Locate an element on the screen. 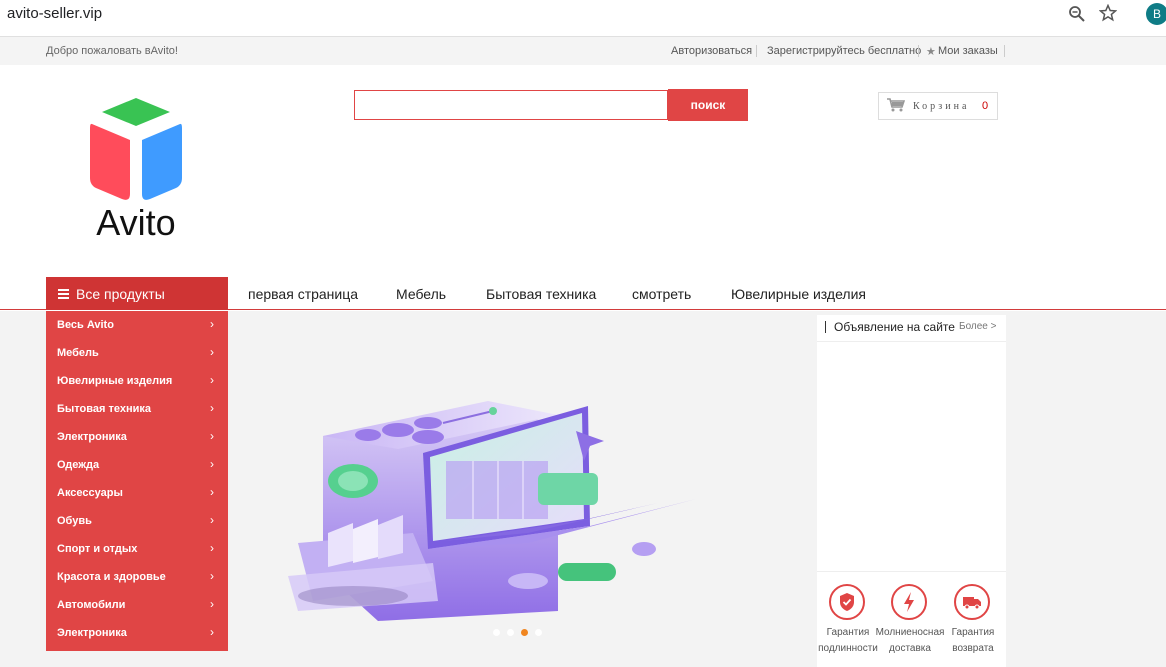 The height and width of the screenshot is (667, 1166). category-label: Обувь is located at coordinates (74, 521).